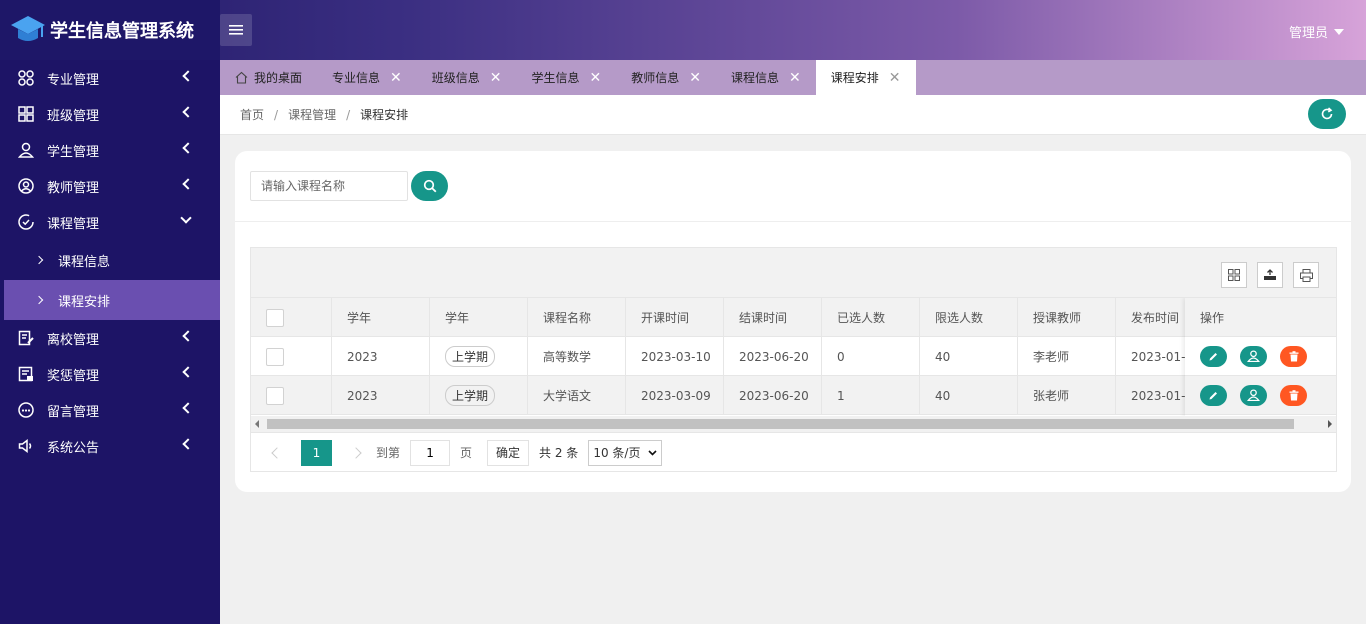 The width and height of the screenshot is (1366, 624). Describe the element at coordinates (110, 374) in the screenshot. I see `sidebar-item-reward: 奖惩管理` at that location.